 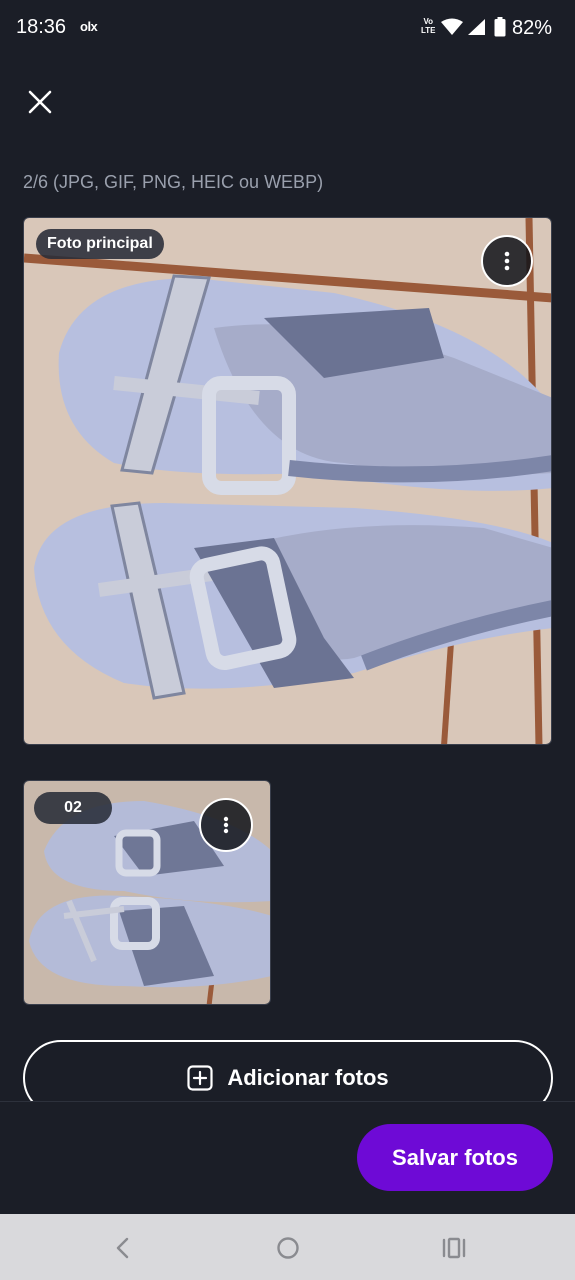 I want to click on nav-recents-button, so click(x=454, y=1248).